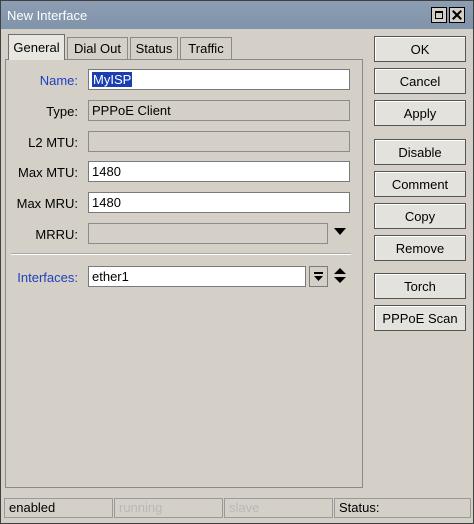  Describe the element at coordinates (197, 276) in the screenshot. I see `interfaces-select: ether1` at that location.